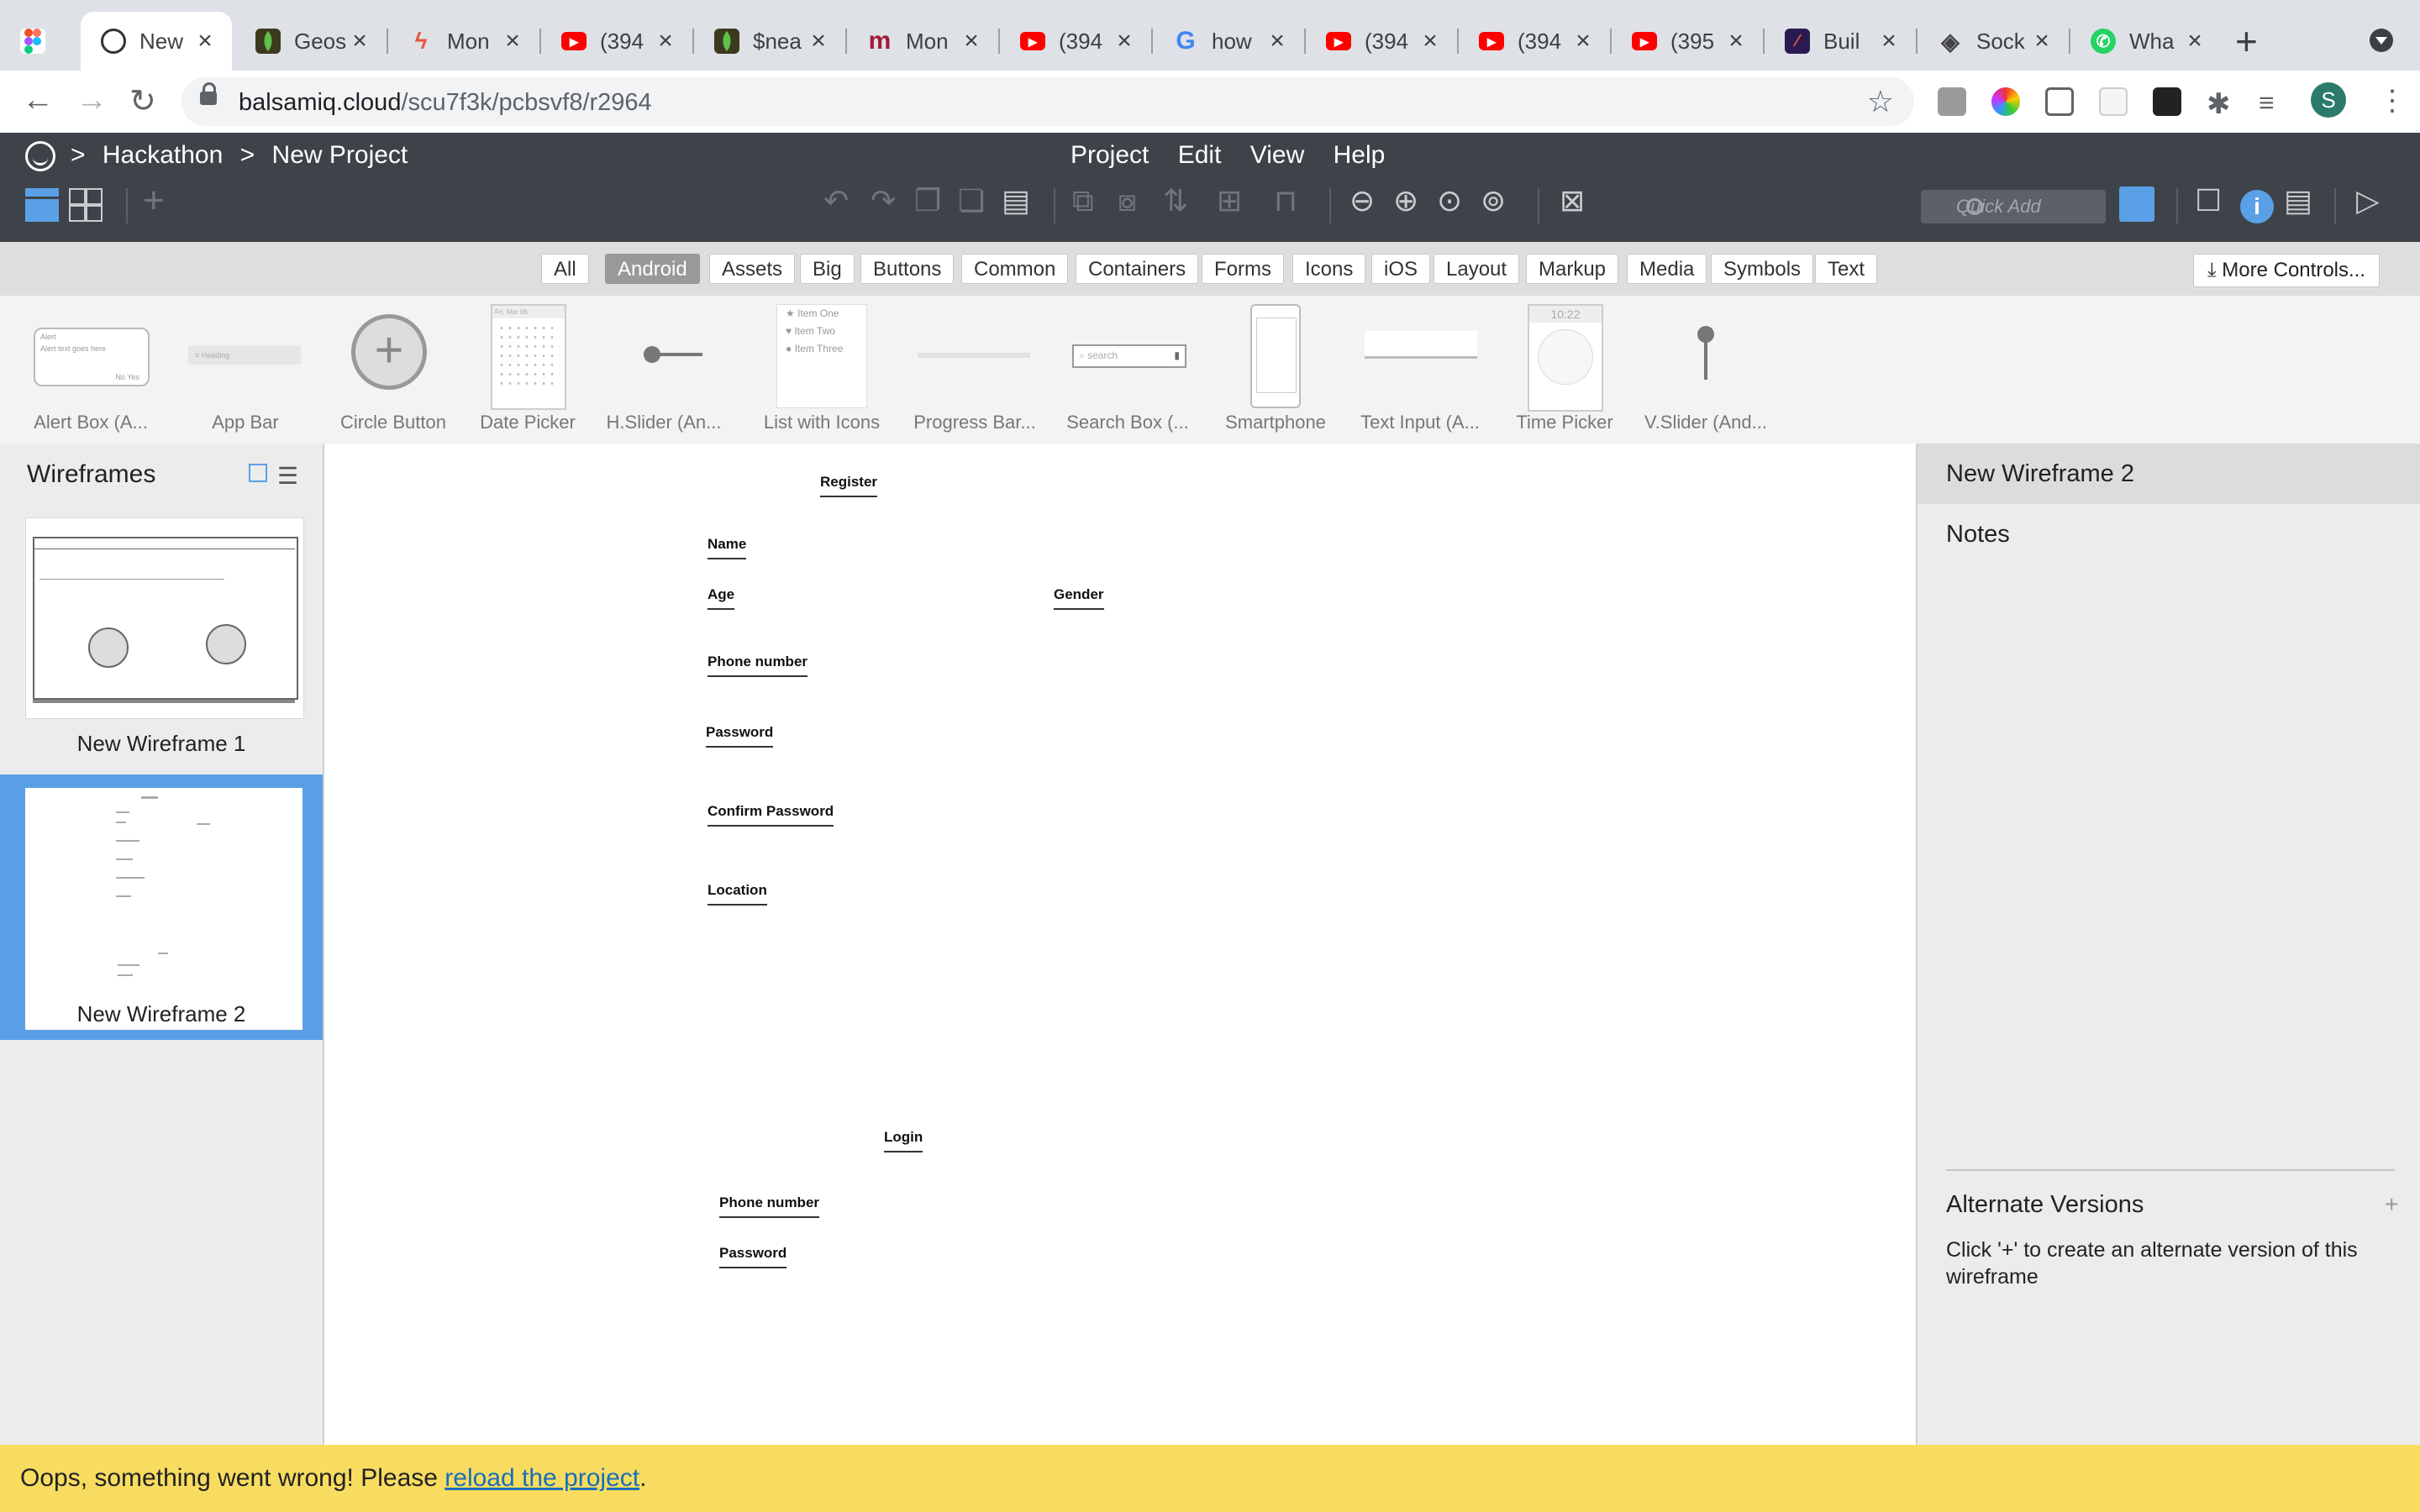 This screenshot has width=2420, height=1512. I want to click on breadcrumb-project-group: Hackathon, so click(163, 155).